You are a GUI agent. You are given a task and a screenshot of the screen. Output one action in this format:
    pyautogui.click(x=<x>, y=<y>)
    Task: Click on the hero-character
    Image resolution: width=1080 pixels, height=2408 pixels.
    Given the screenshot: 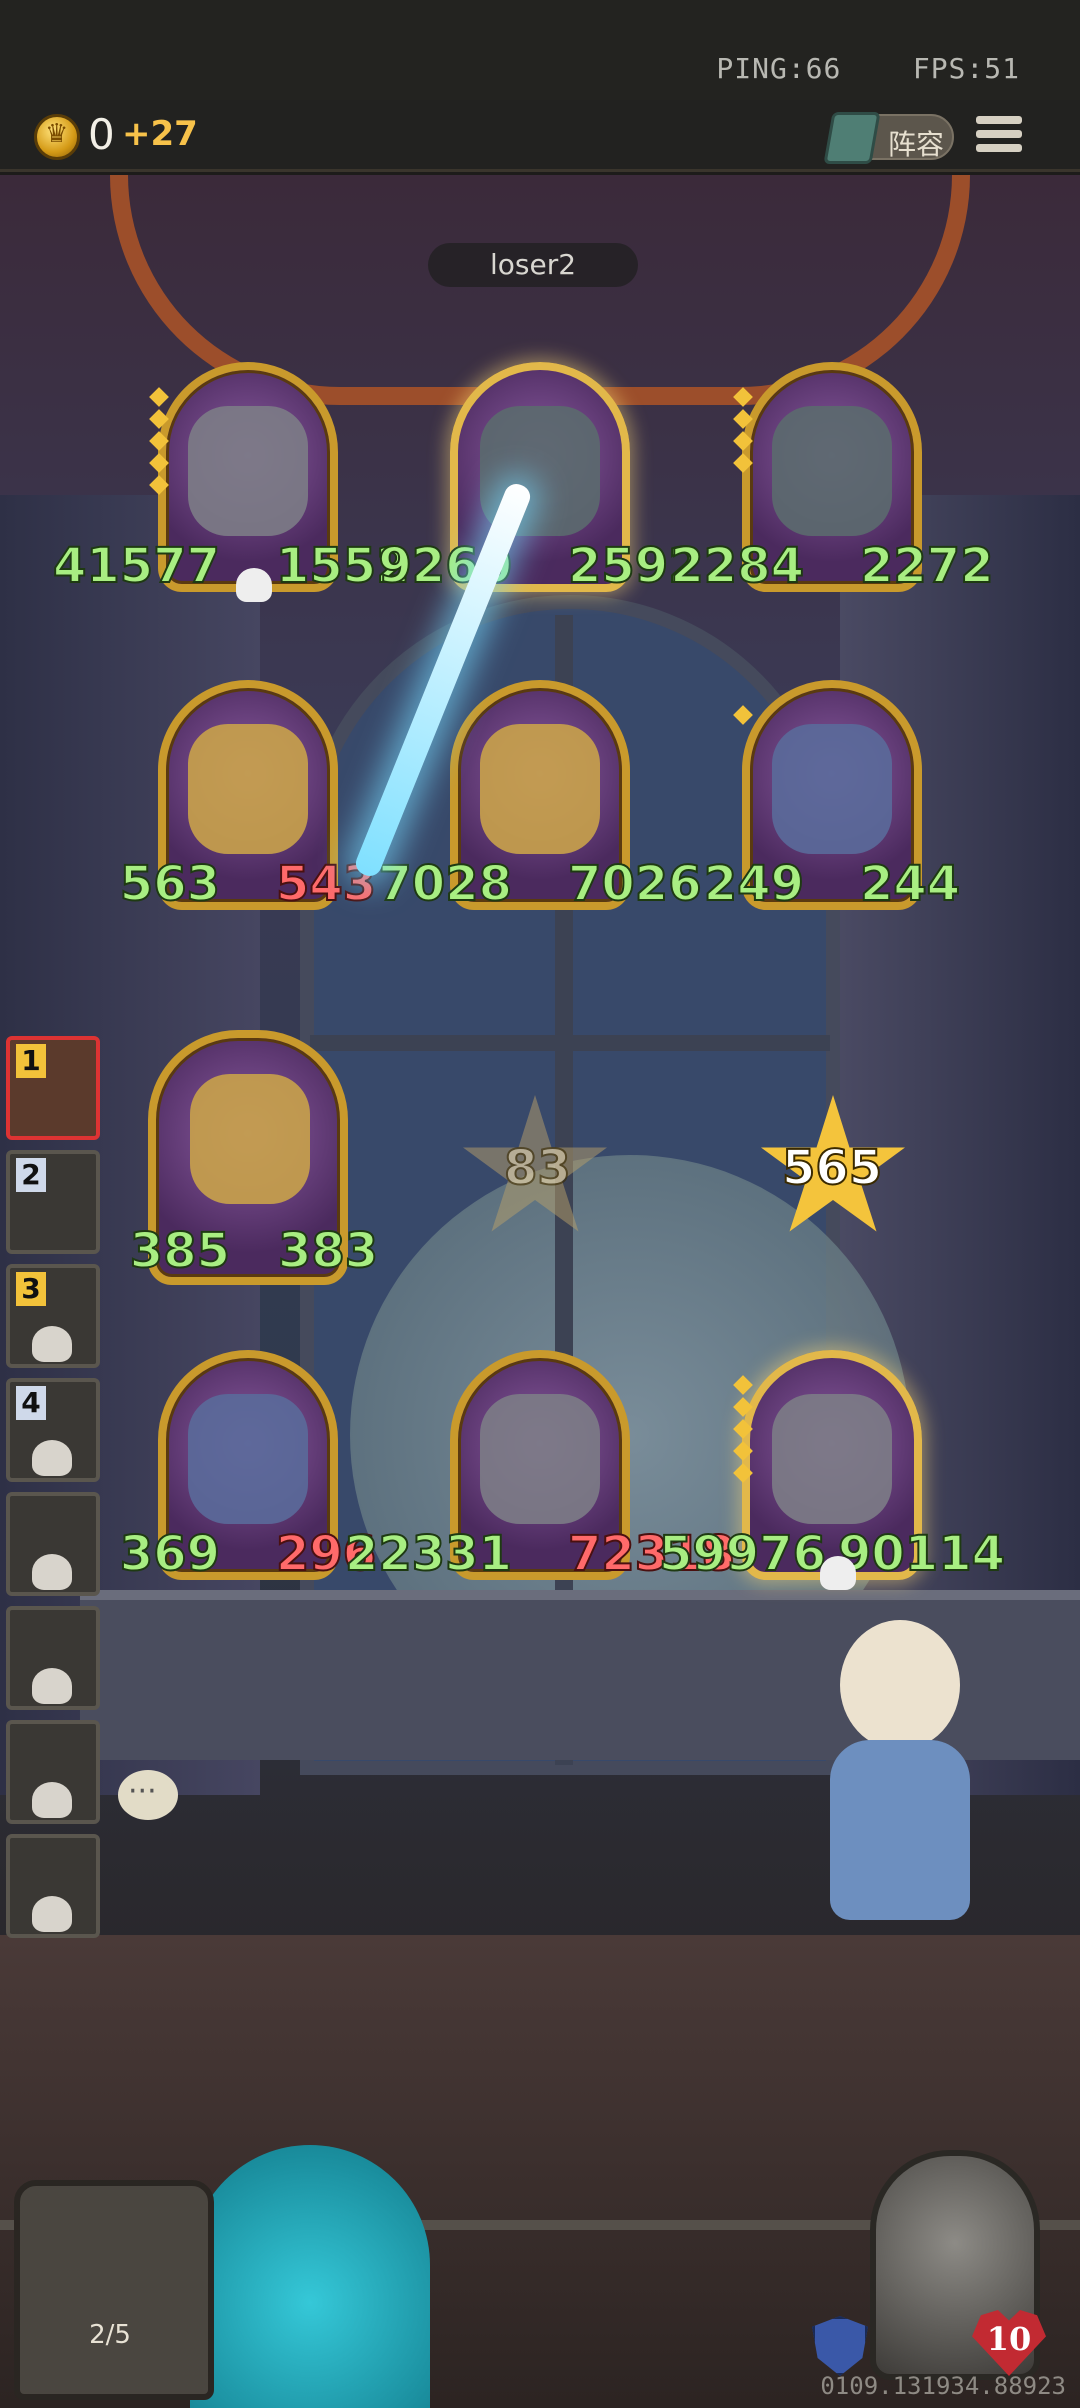 What is the action you would take?
    pyautogui.click(x=900, y=1780)
    